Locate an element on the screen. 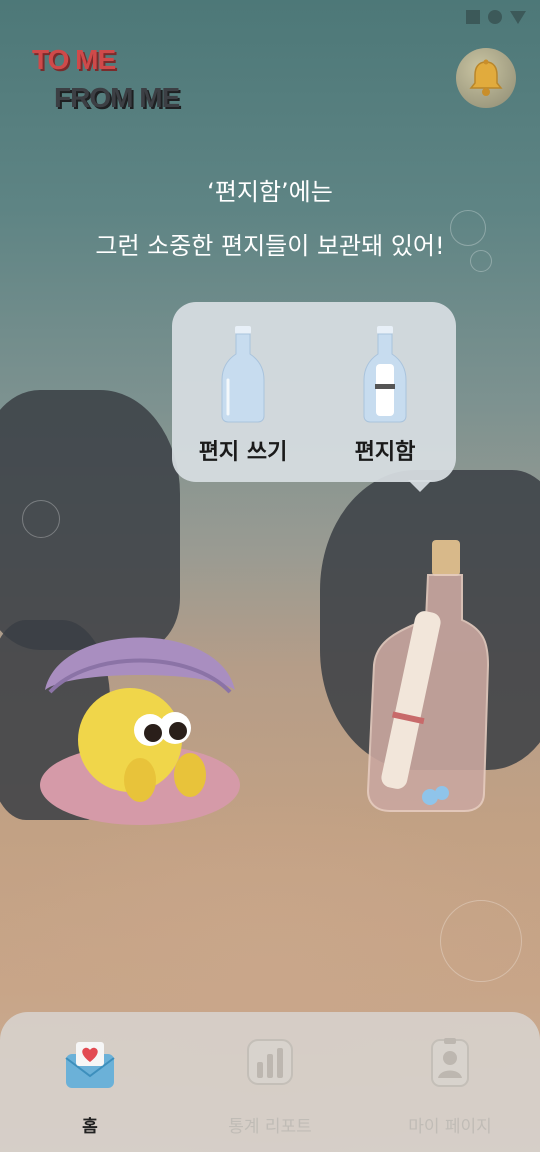 The image size is (540, 1152). status-circle-icon is located at coordinates (495, 17).